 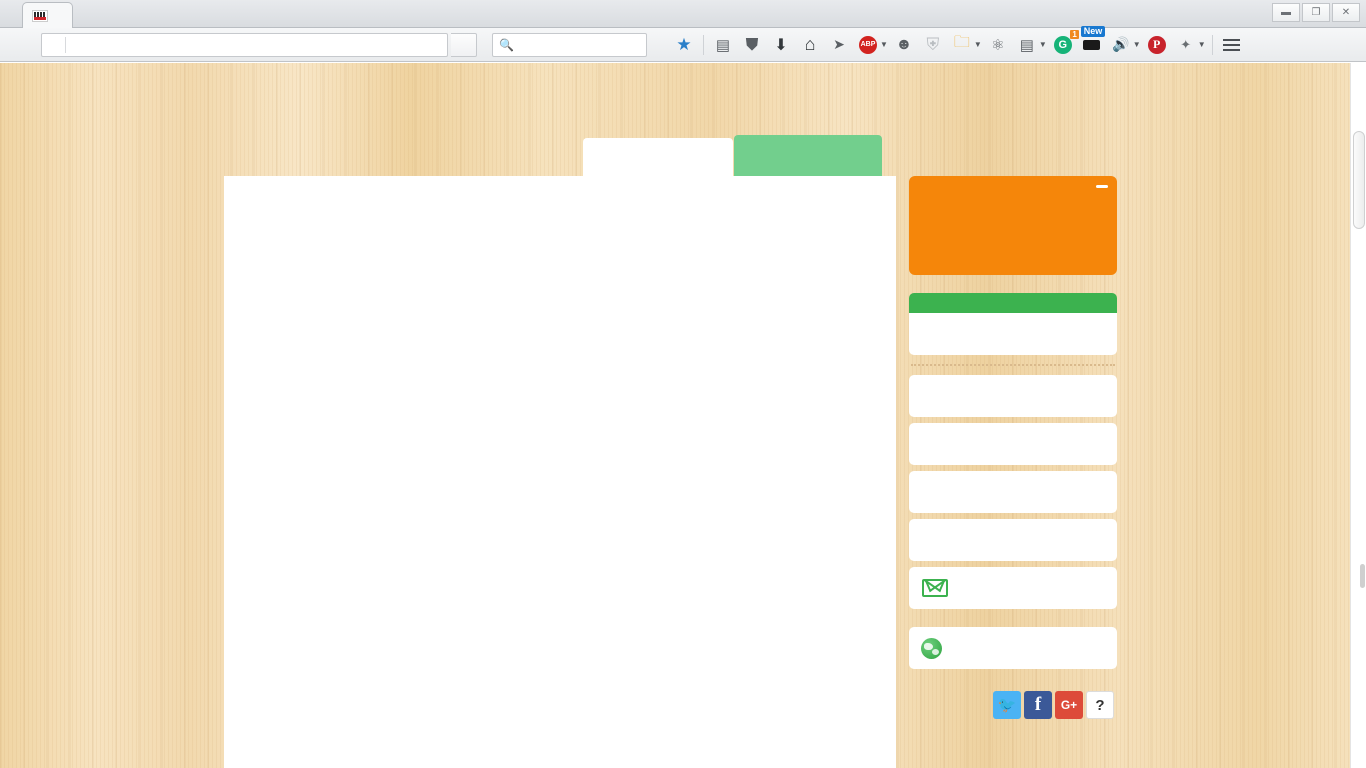 What do you see at coordinates (998, 45) in the screenshot?
I see `molecule-icon: ⚛` at bounding box center [998, 45].